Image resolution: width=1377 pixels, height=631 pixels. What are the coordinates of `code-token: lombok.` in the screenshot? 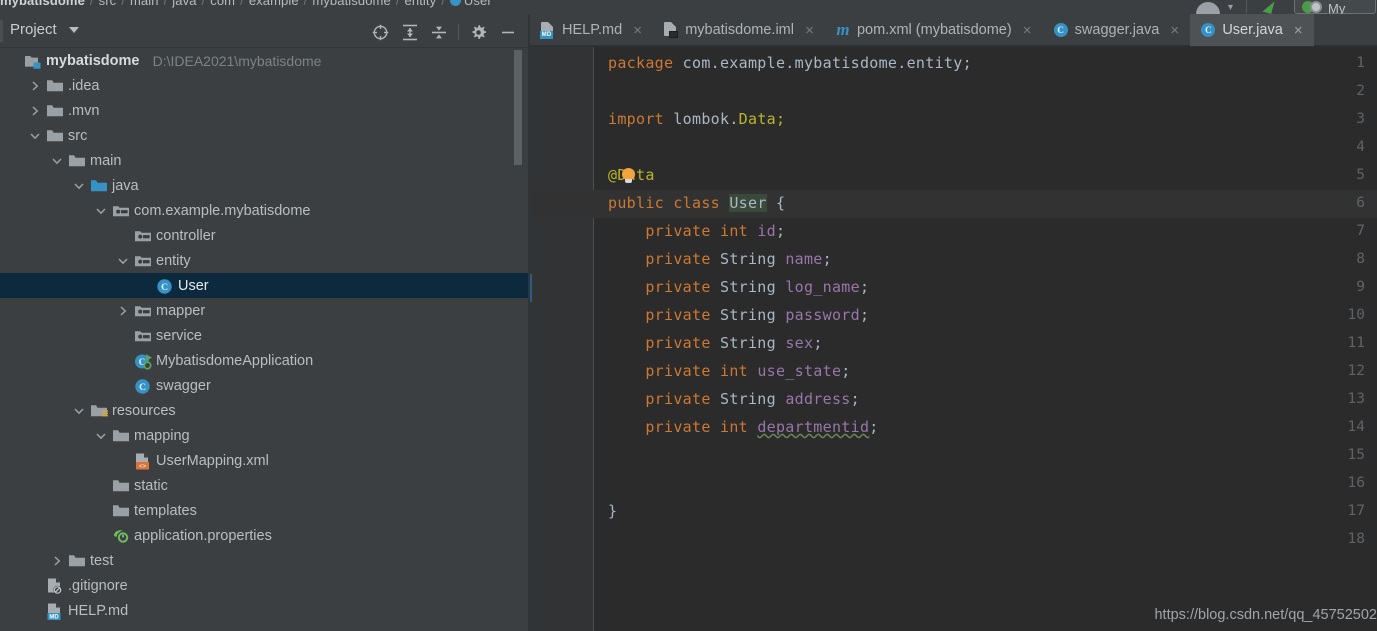 It's located at (706, 119).